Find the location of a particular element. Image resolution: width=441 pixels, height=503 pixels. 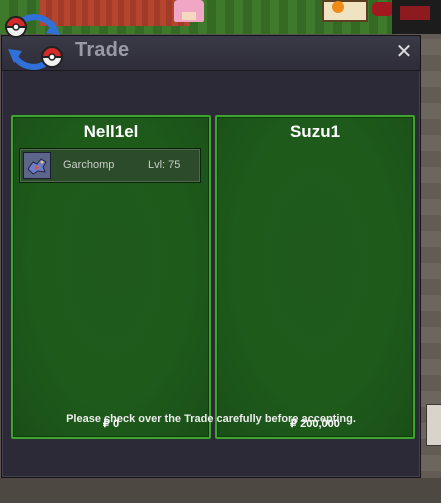

ground-strip is located at coordinates (220, 490).